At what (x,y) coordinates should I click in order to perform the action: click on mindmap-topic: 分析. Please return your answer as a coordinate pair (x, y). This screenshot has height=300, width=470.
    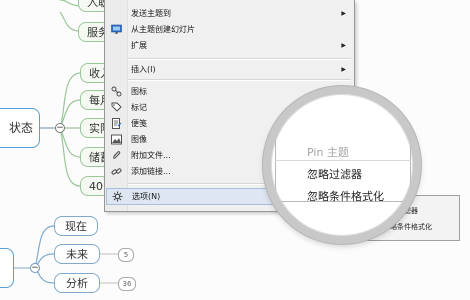
    Looking at the image, I should click on (77, 283).